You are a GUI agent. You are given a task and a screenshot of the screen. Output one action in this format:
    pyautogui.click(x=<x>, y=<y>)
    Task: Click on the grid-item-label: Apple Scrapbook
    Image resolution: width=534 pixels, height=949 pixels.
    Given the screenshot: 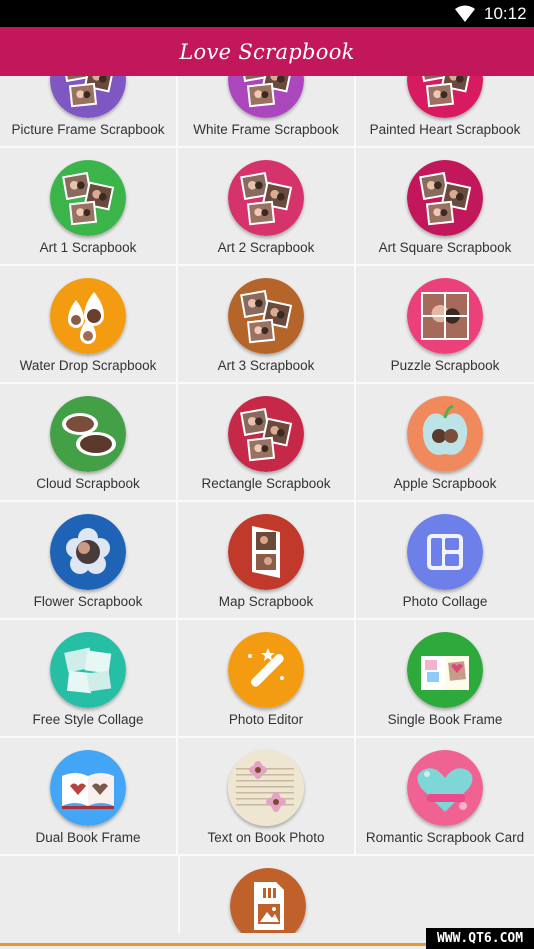 What is the action you would take?
    pyautogui.click(x=445, y=483)
    